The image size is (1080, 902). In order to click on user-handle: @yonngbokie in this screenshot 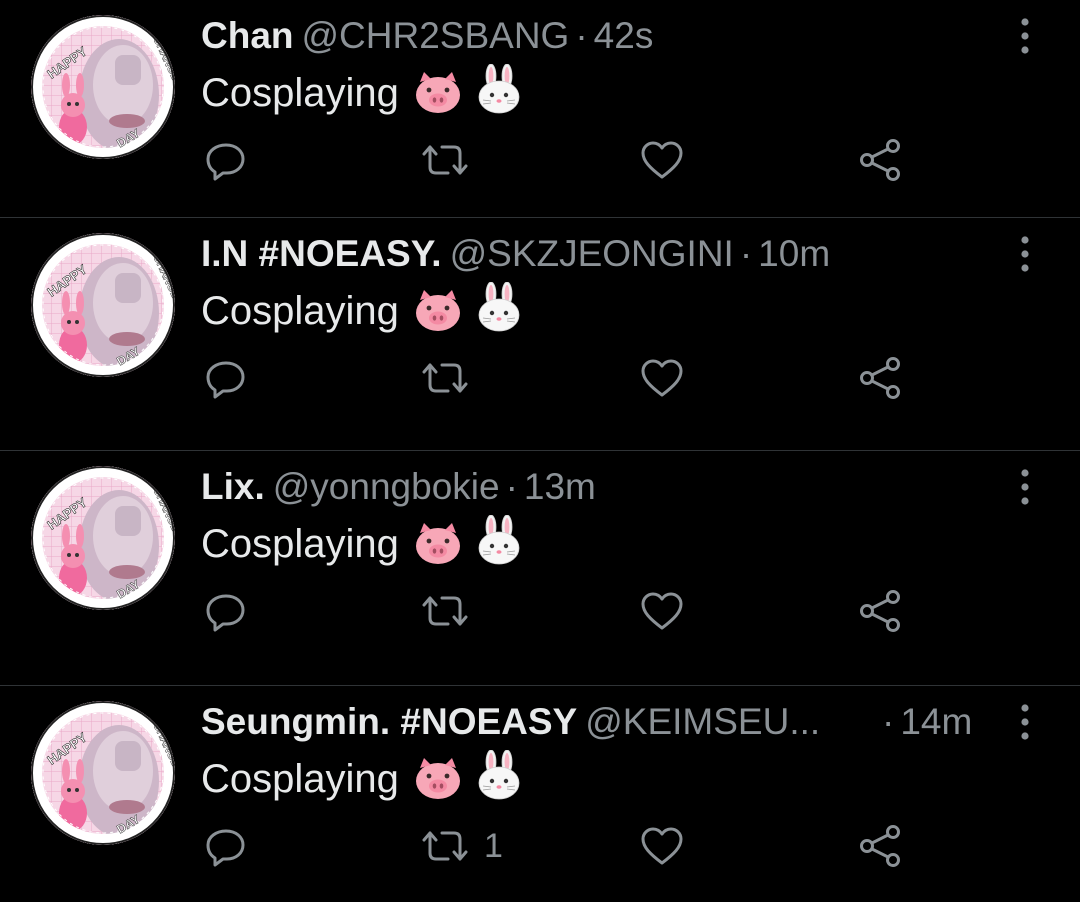, I will do `click(386, 486)`.